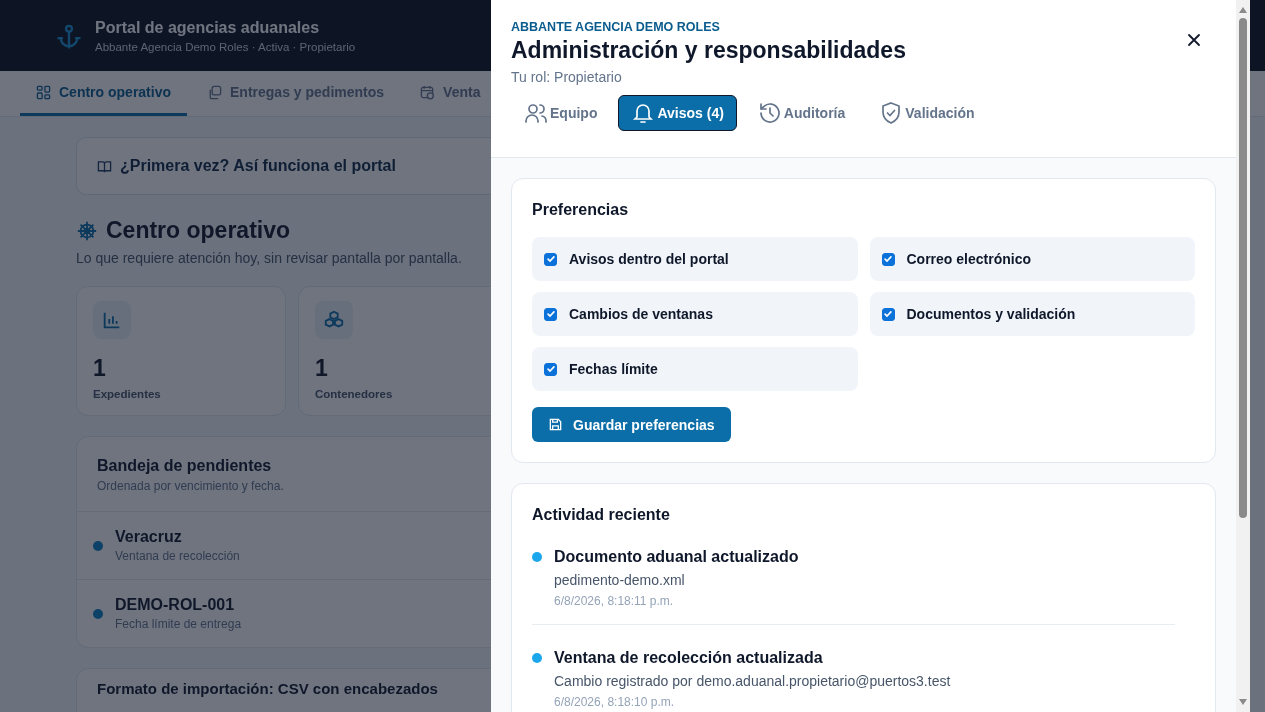 The height and width of the screenshot is (712, 1265). What do you see at coordinates (269, 258) in the screenshot?
I see `page-subtitle: Lo que requiere atención hoy, sin revisar pantalla por pantalla.` at bounding box center [269, 258].